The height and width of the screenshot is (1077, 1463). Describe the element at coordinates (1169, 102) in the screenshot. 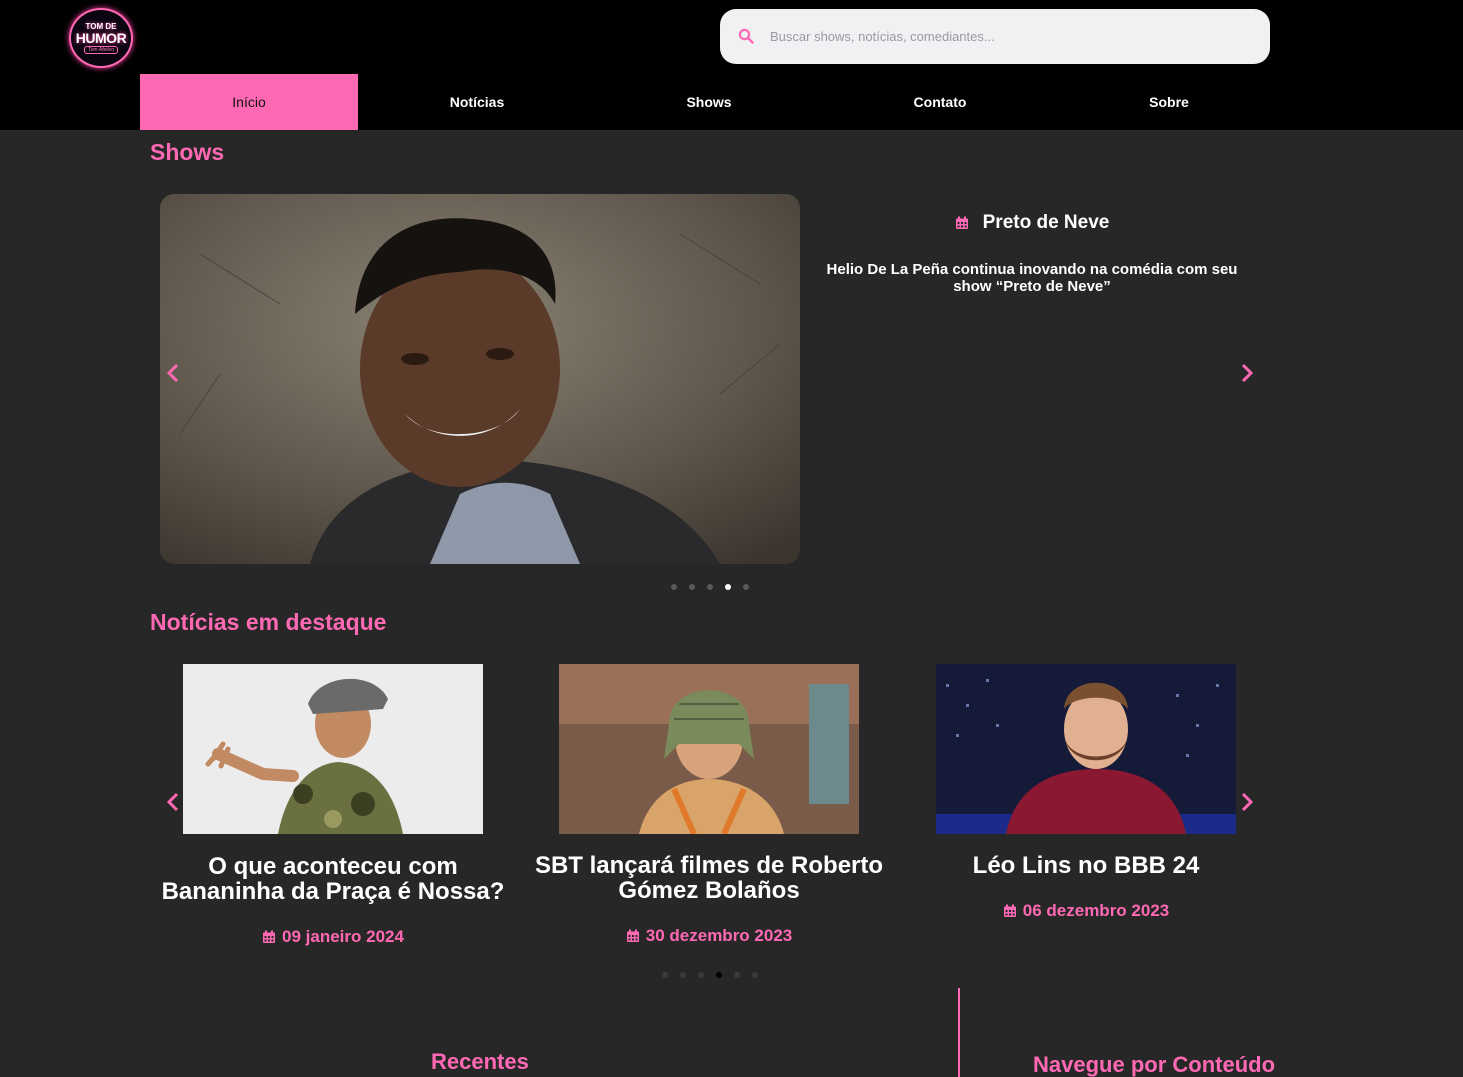

I see `nav-item-sobre: Sobre` at that location.